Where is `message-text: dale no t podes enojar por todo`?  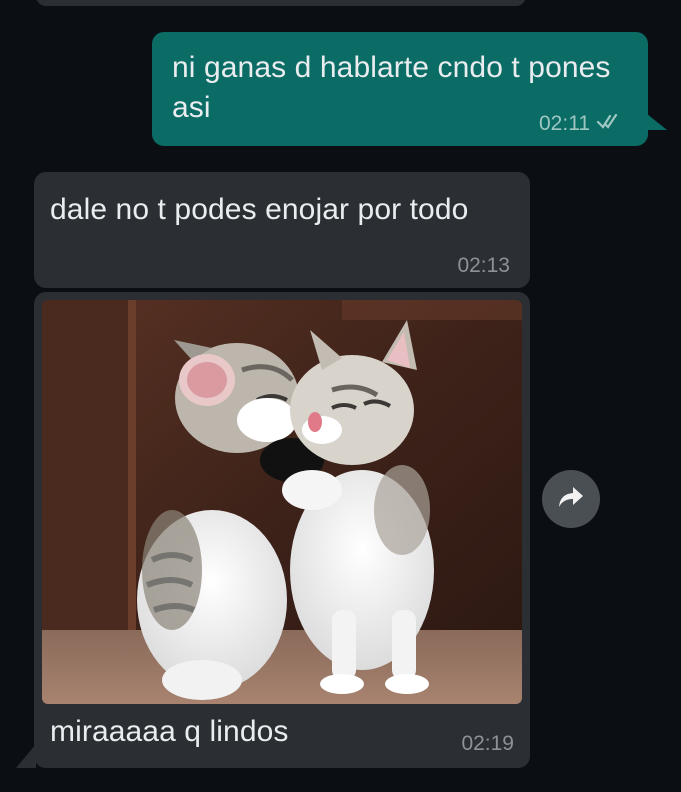 message-text: dale no t podes enojar por todo is located at coordinates (259, 209).